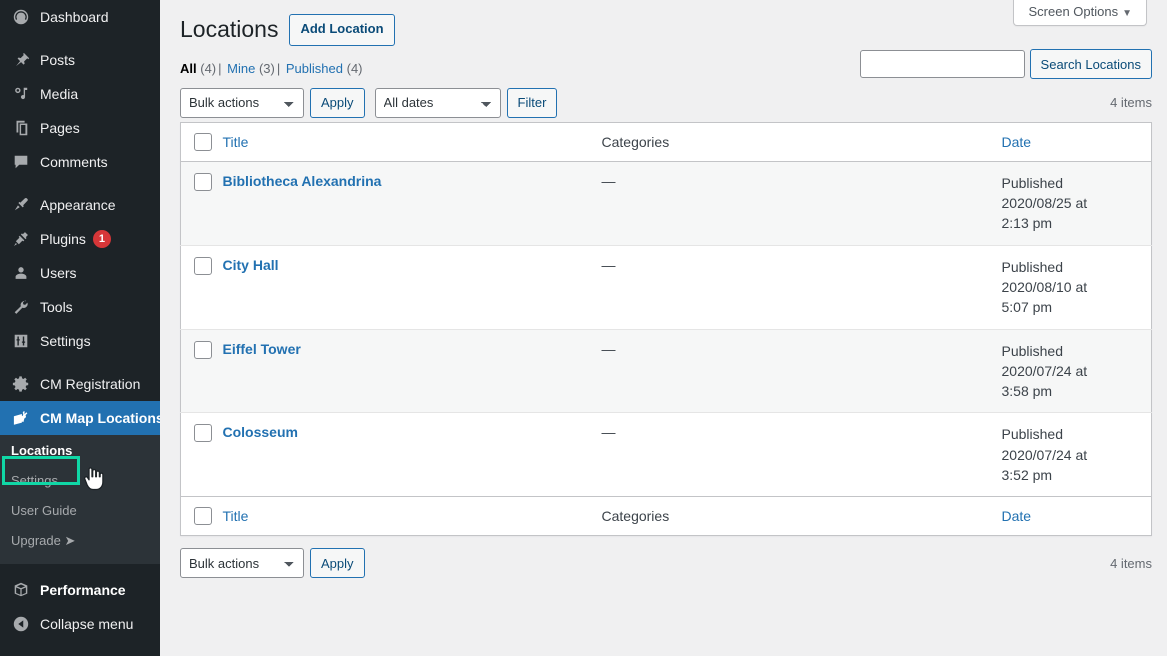 Image resolution: width=1167 pixels, height=656 pixels. I want to click on row-title-link: City Hall, so click(251, 265).